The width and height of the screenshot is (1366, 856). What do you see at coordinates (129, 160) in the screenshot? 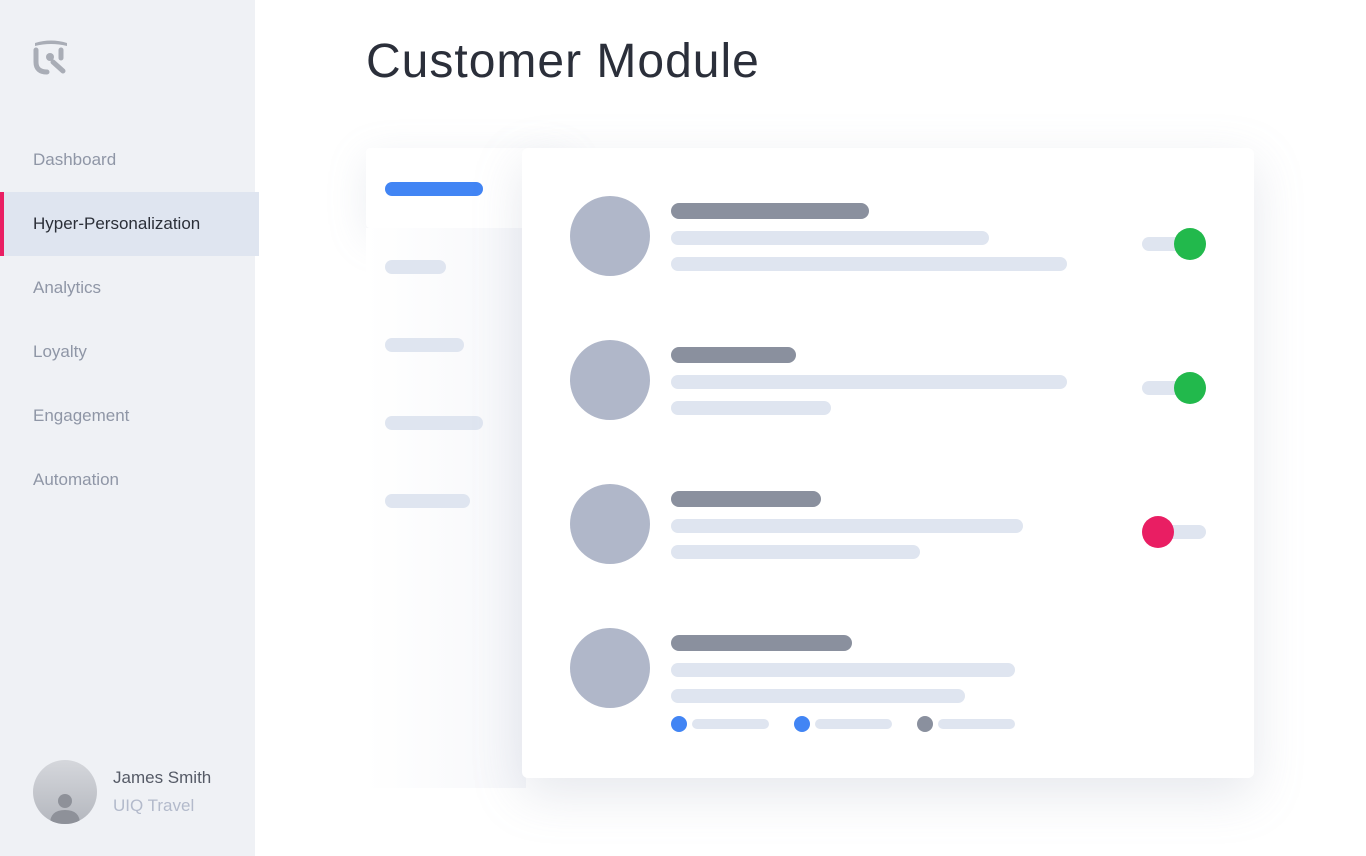
I see `sidebar-item-dashboard: Dashboard` at bounding box center [129, 160].